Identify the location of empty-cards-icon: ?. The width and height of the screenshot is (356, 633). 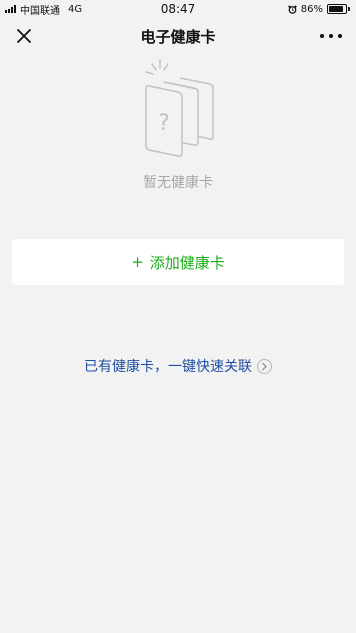
(179, 108).